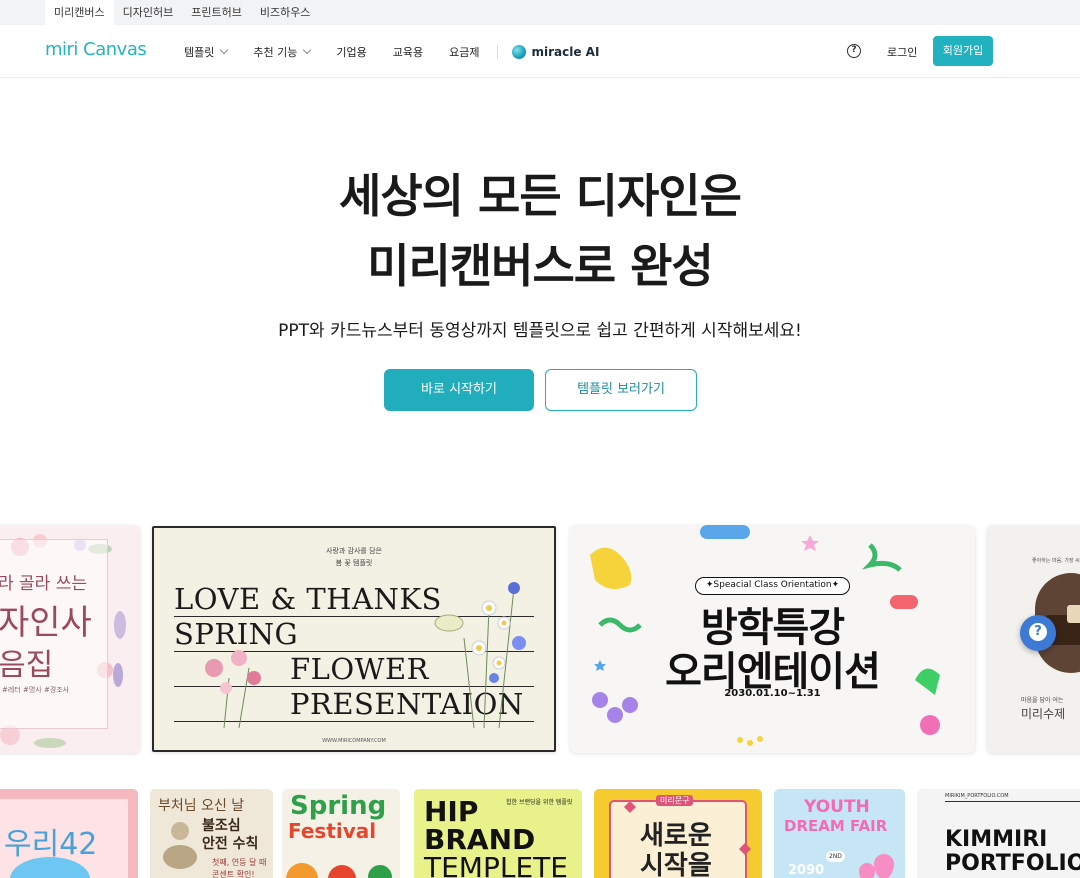 The width and height of the screenshot is (1080, 878). I want to click on row2-5-line2: 시작을, so click(676, 864).